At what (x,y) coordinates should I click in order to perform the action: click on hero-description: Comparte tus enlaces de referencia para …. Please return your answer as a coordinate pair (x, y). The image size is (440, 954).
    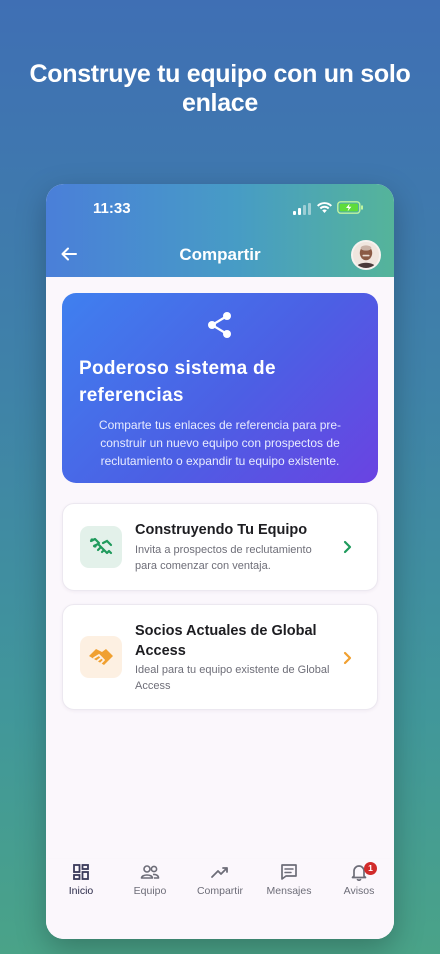
    Looking at the image, I should click on (220, 443).